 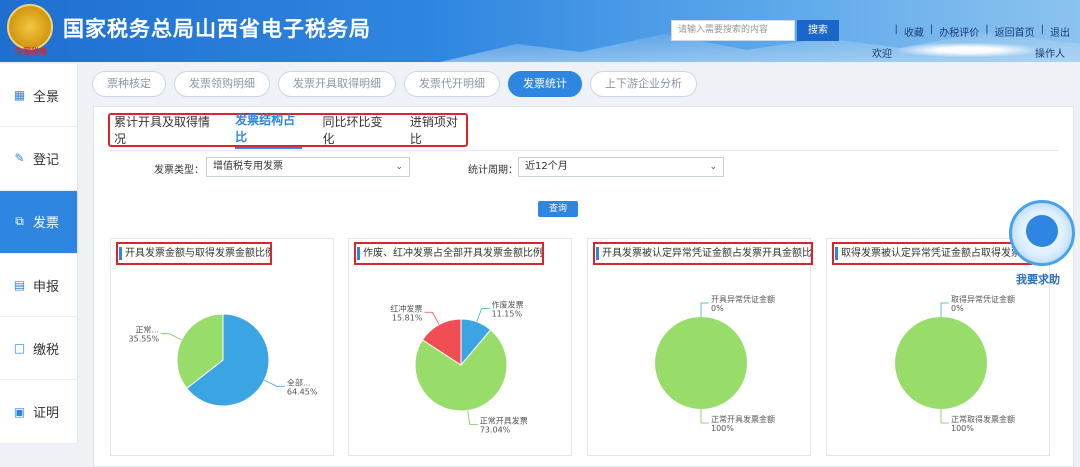 I want to click on sidebar-item-declare: ▤ 申报, so click(x=38, y=286).